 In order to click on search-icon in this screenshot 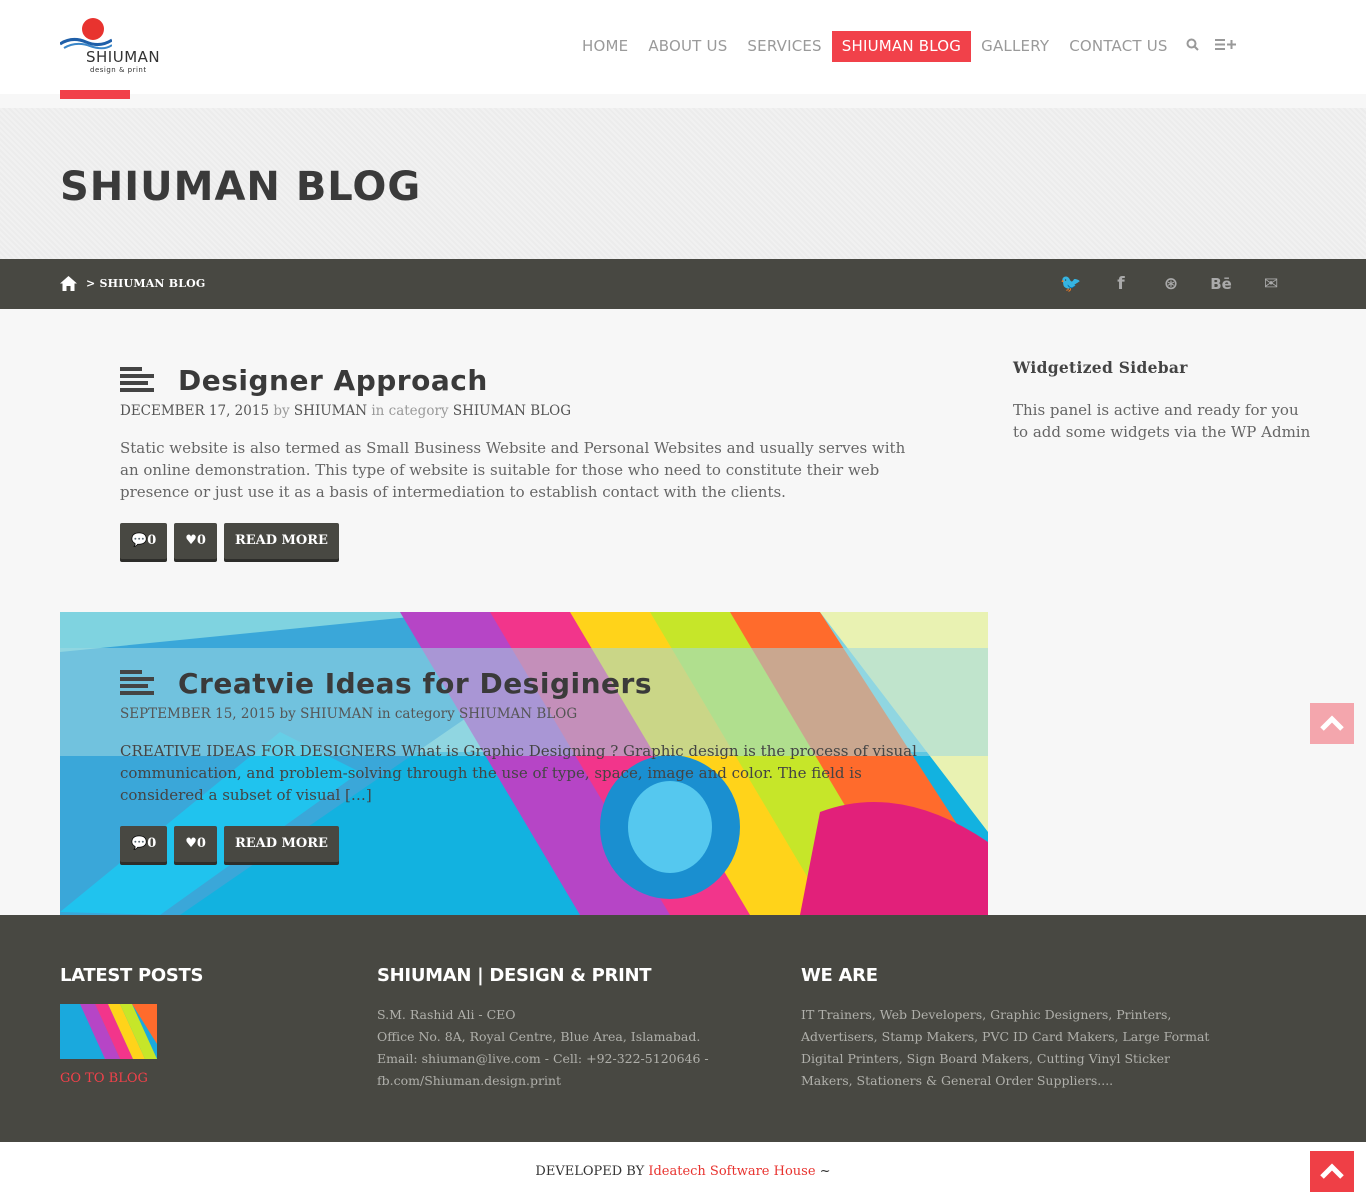, I will do `click(1192, 46)`.